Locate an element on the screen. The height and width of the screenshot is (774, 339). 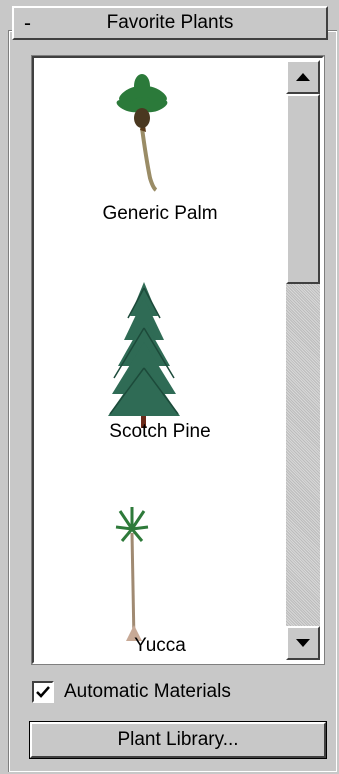
scrollbar-thumb is located at coordinates (303, 189).